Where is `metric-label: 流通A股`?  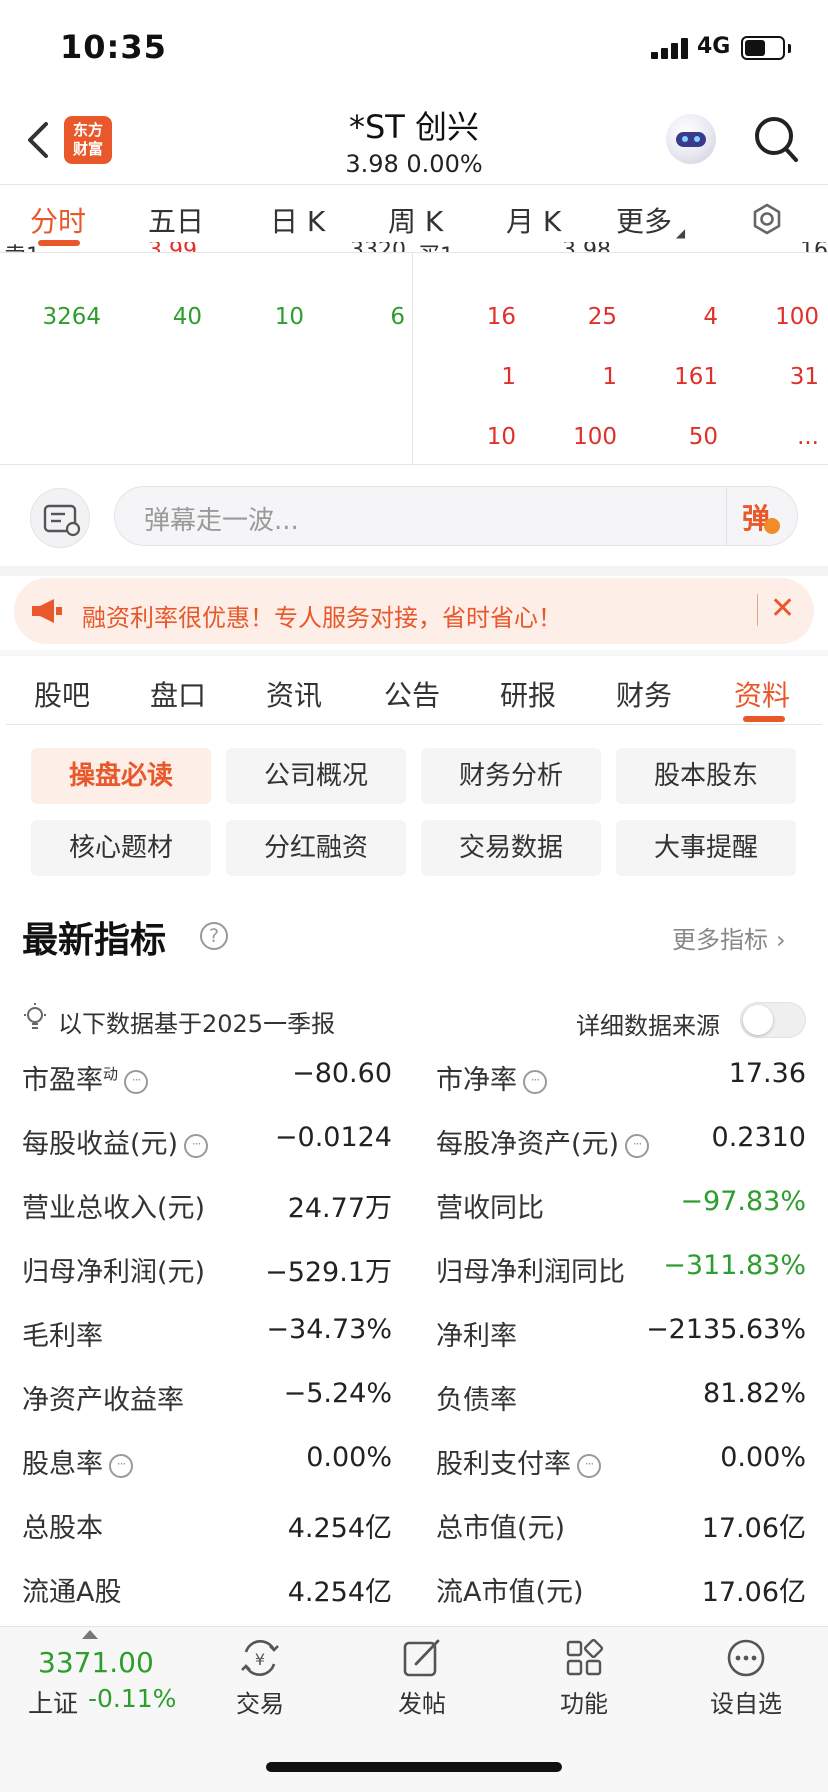
metric-label: 流通A股 is located at coordinates (72, 1592).